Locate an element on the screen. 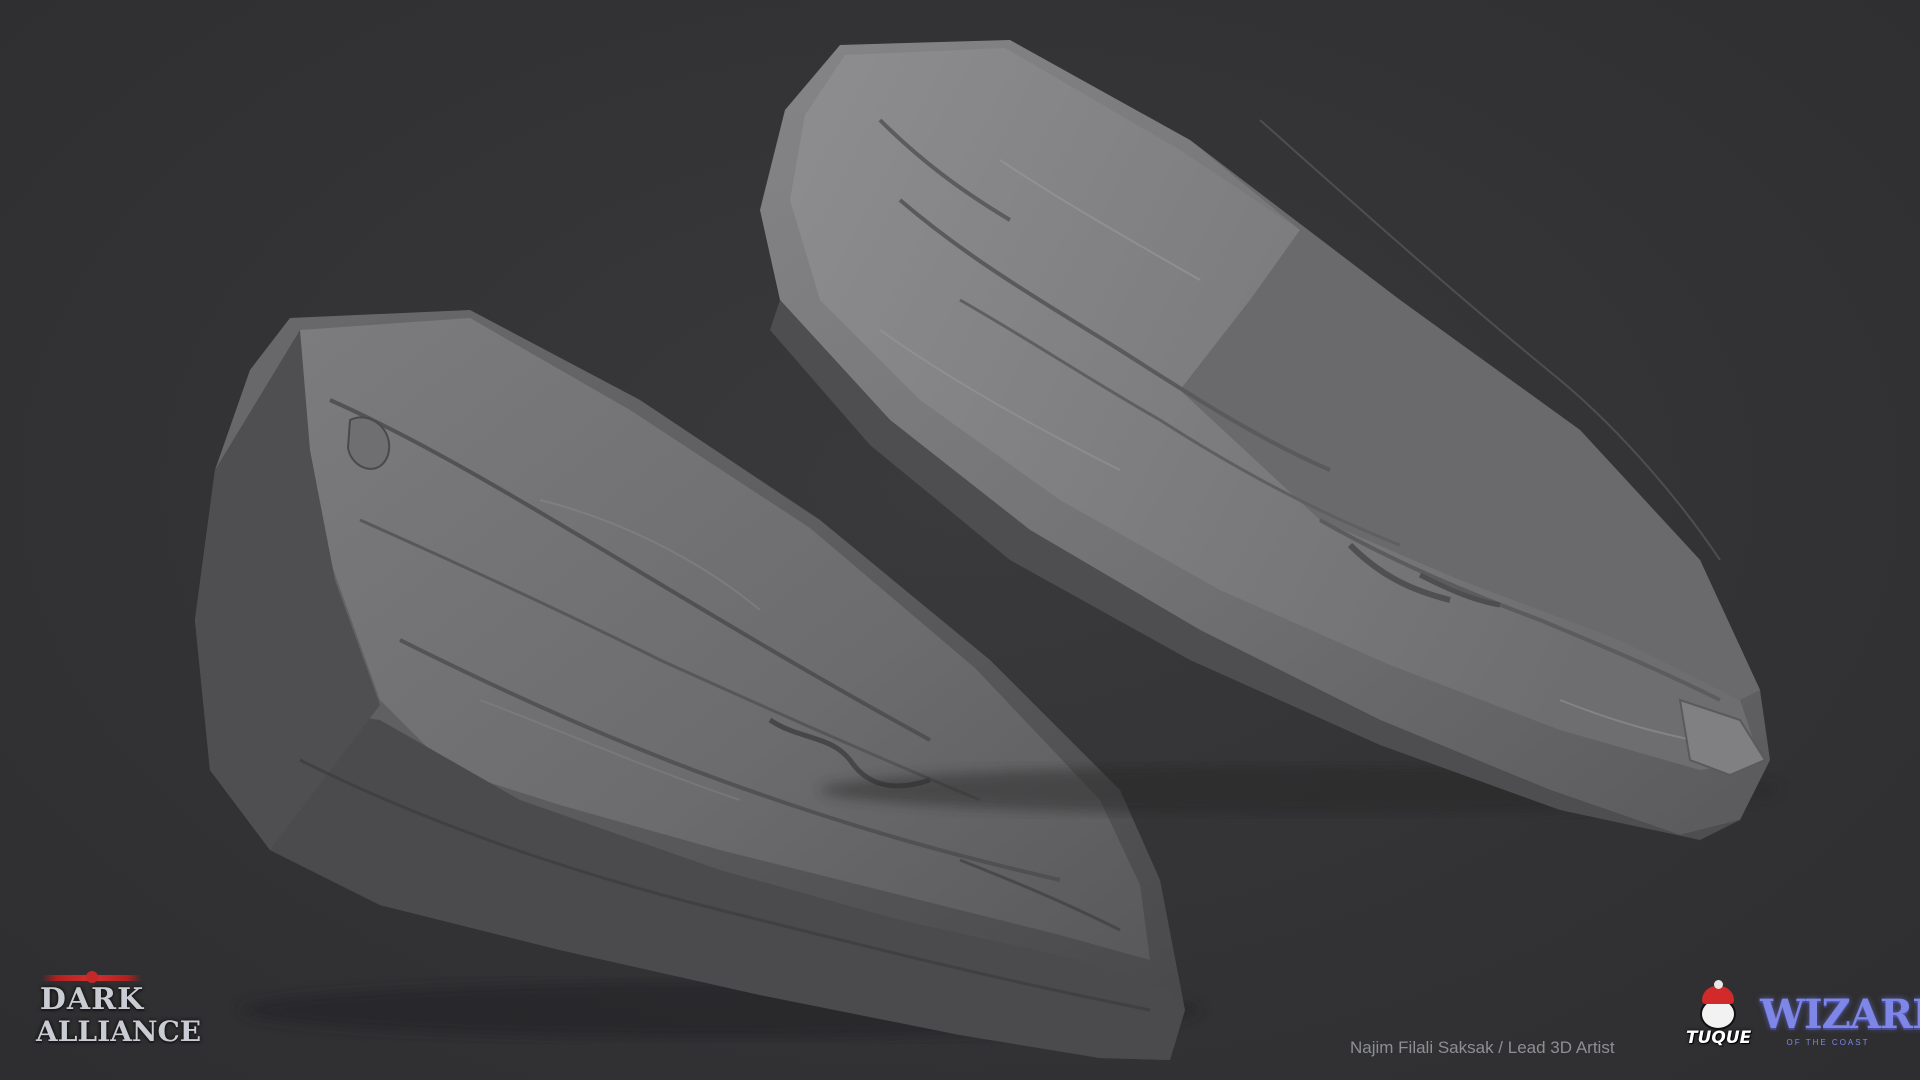  tuque-wordmark: TUQUE is located at coordinates (1719, 1038).